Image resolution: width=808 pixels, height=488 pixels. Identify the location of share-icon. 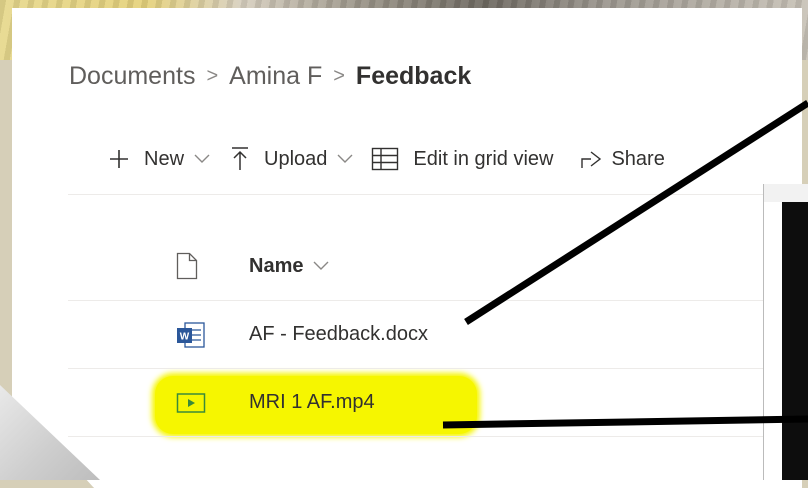
(592, 159).